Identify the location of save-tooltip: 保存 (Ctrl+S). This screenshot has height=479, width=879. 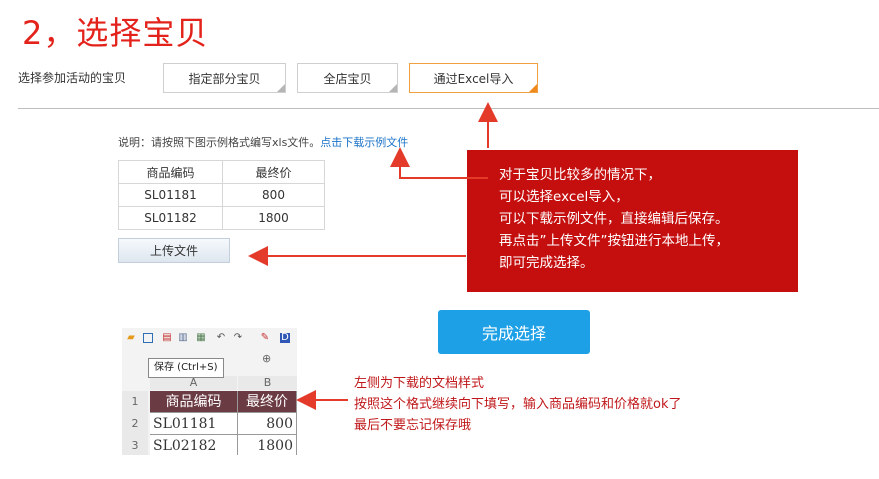
(186, 368).